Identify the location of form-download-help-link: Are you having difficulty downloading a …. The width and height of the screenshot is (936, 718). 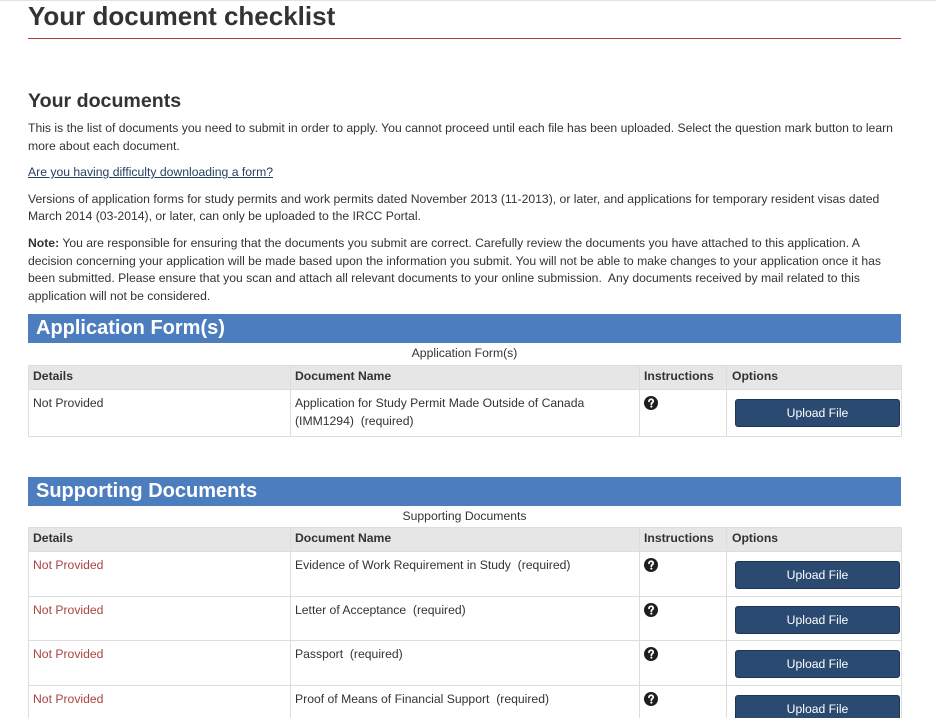
(150, 172).